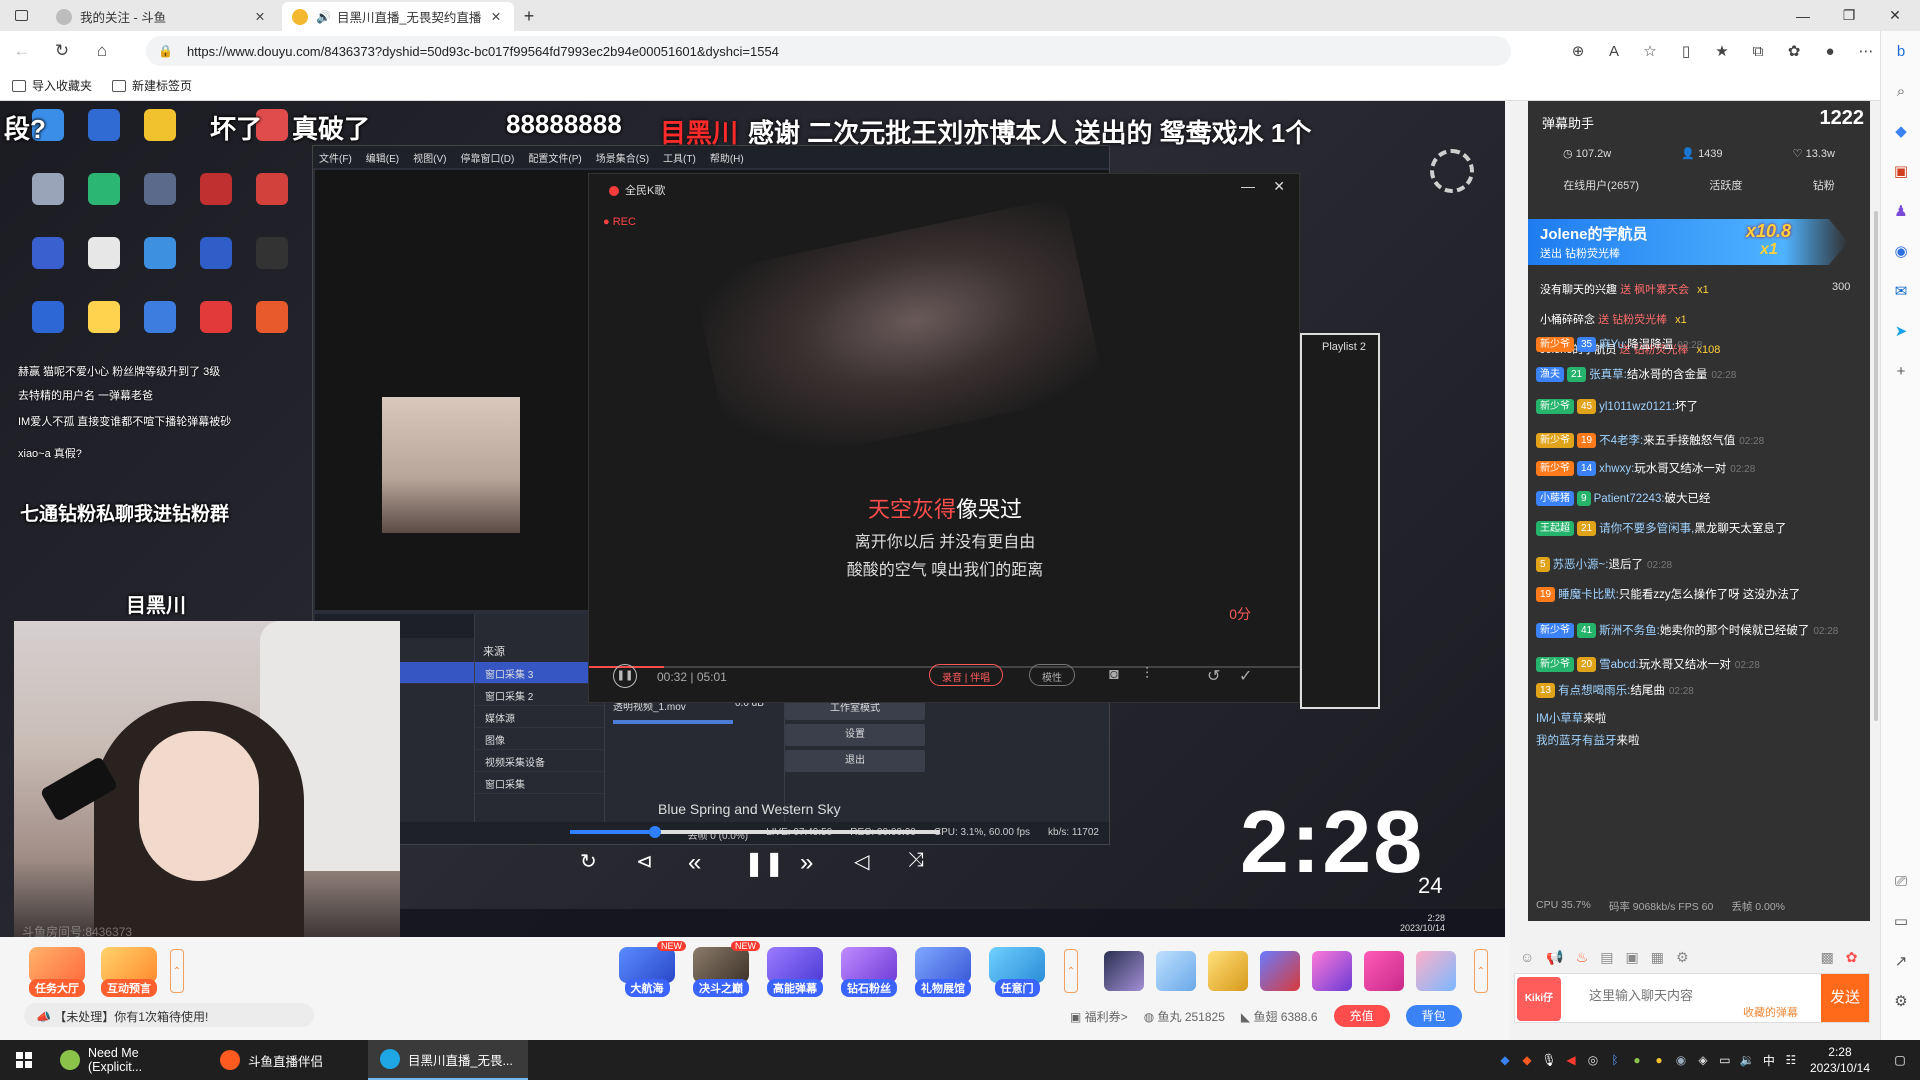 The height and width of the screenshot is (1080, 1920). What do you see at coordinates (1703, 1060) in the screenshot?
I see `tray-app-icon: ◈` at bounding box center [1703, 1060].